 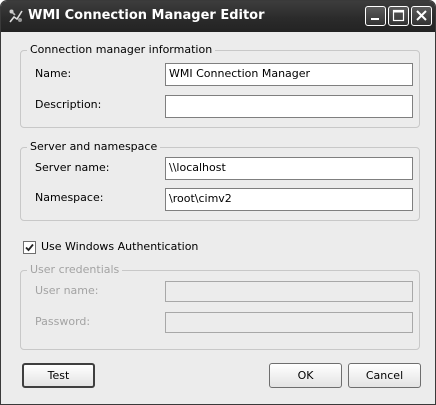 What do you see at coordinates (375, 16) in the screenshot?
I see `minimize-button` at bounding box center [375, 16].